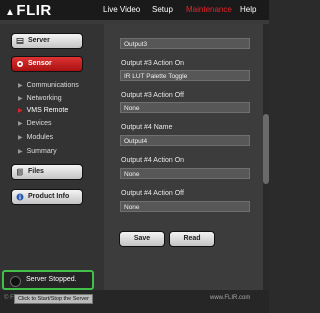 The width and height of the screenshot is (320, 313). Describe the element at coordinates (43, 110) in the screenshot. I see `sidebar-item-vms-remote: ▶ VMS Remote` at that location.